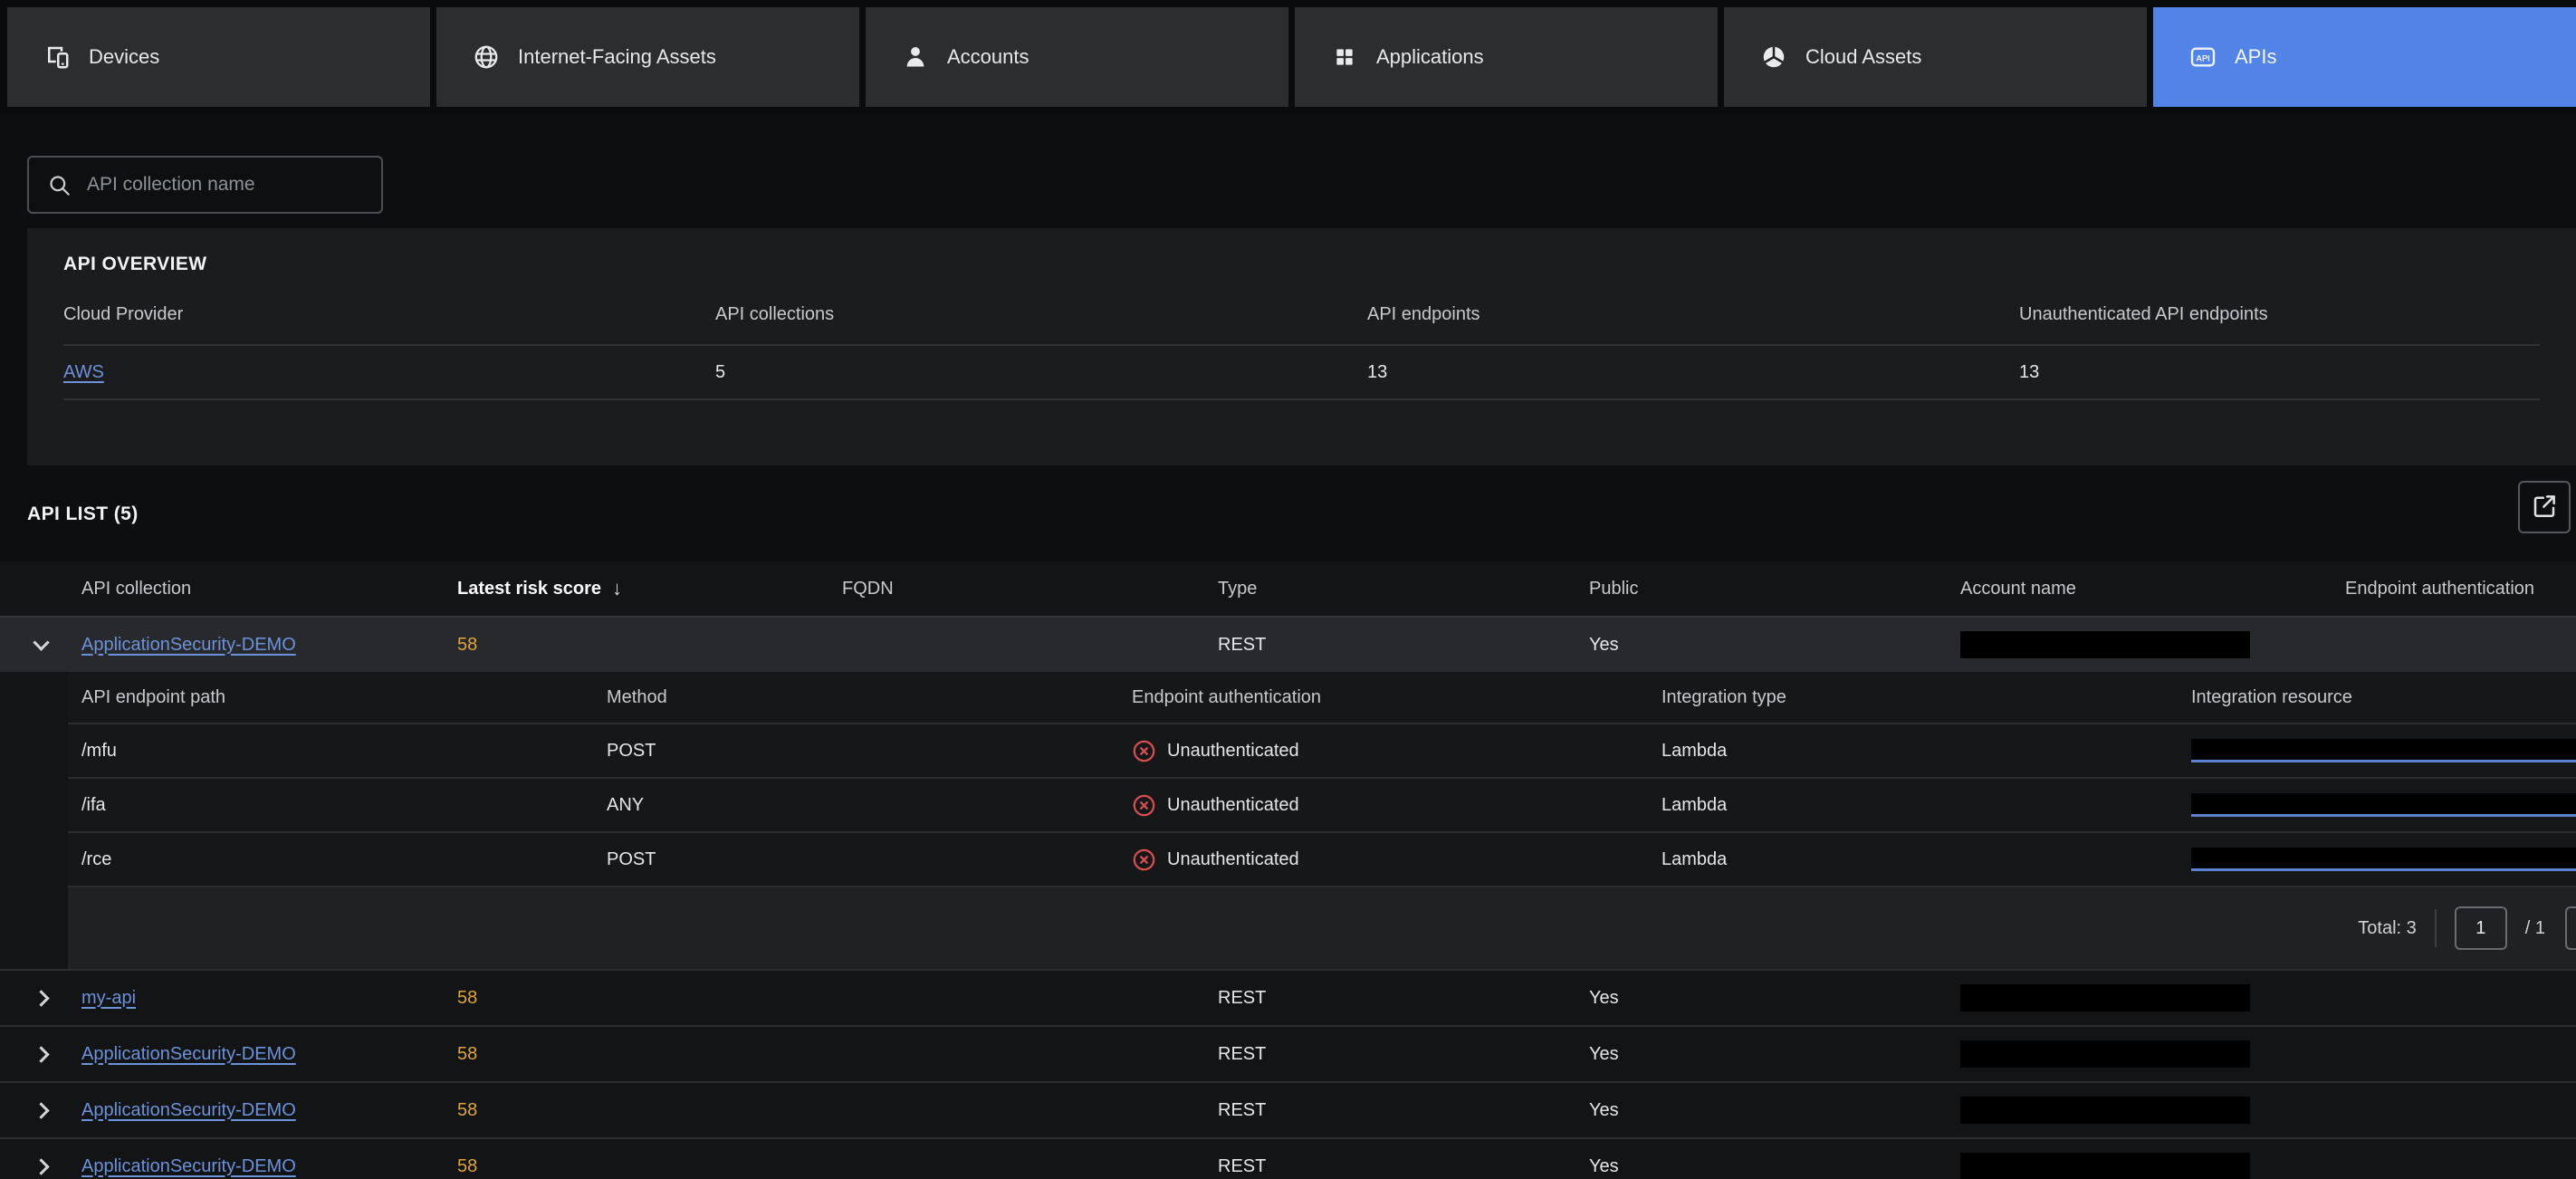 The height and width of the screenshot is (1179, 2576). I want to click on pagination-next-box, so click(2570, 928).